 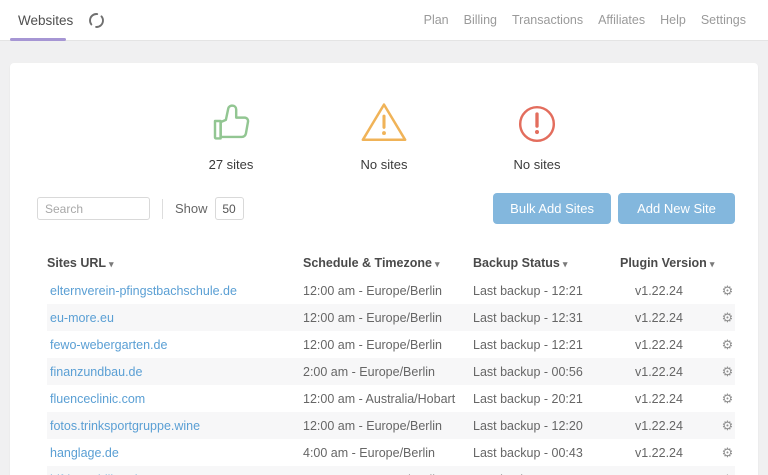 What do you see at coordinates (552, 208) in the screenshot?
I see `bulk-add-sites-button: Bulk Add Sites` at bounding box center [552, 208].